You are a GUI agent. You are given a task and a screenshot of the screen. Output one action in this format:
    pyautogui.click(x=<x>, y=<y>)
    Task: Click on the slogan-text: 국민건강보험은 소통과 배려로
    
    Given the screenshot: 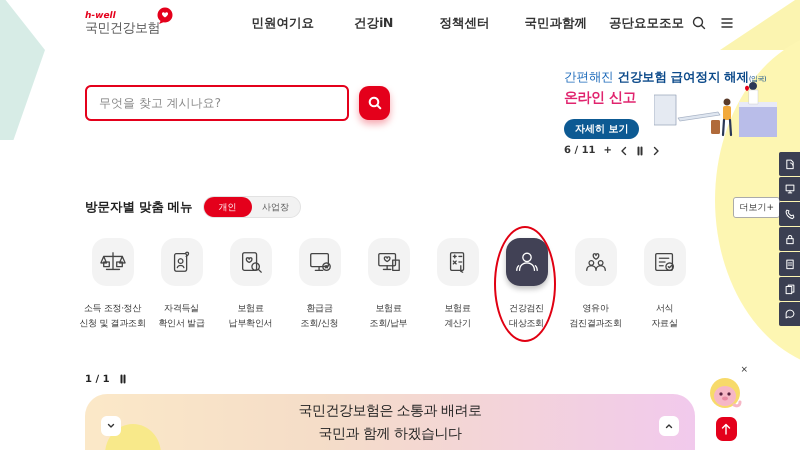 What is the action you would take?
    pyautogui.click(x=390, y=411)
    